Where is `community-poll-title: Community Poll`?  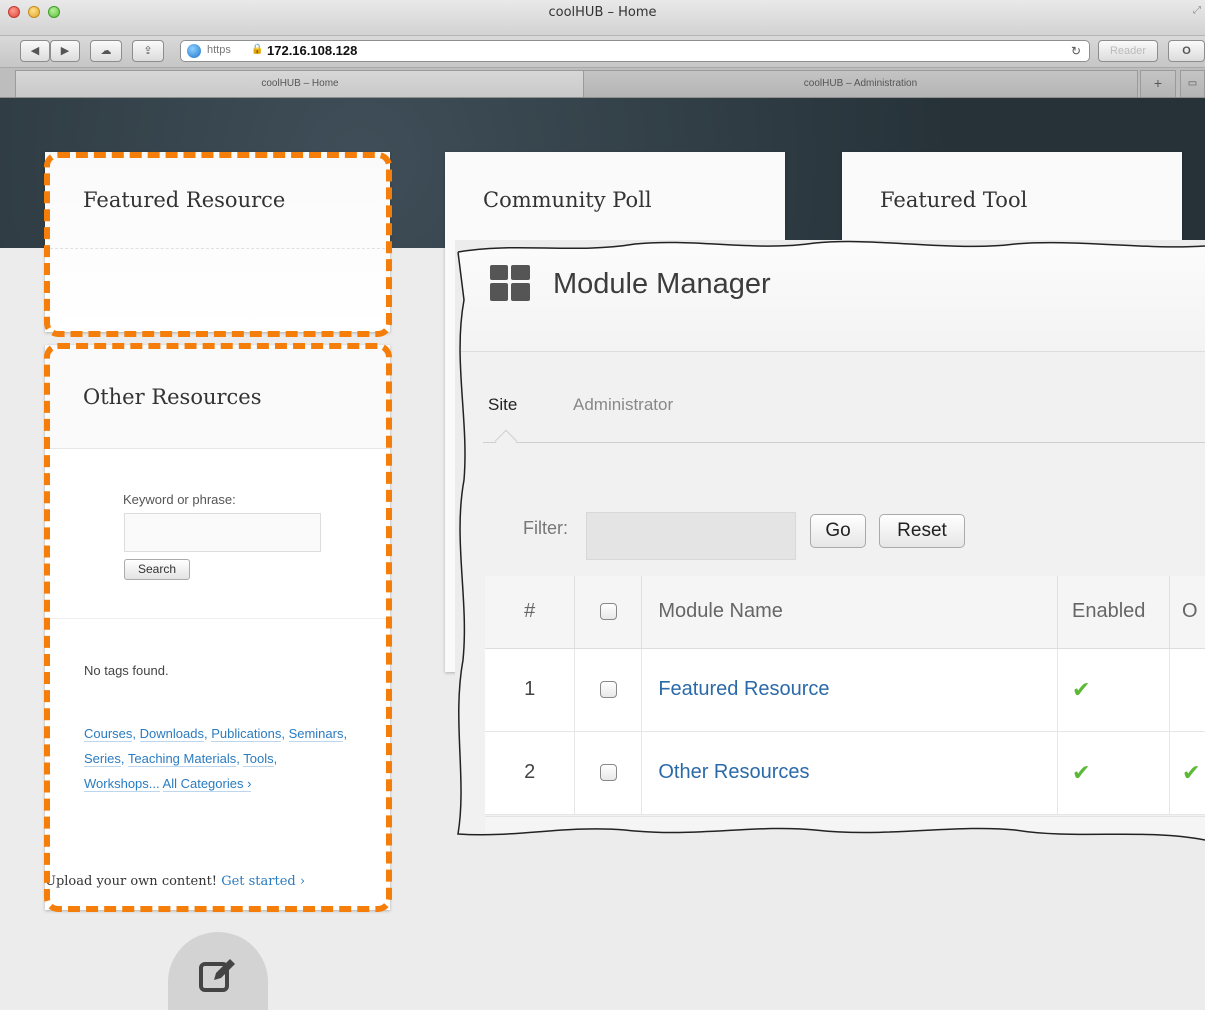
community-poll-title: Community Poll is located at coordinates (567, 200).